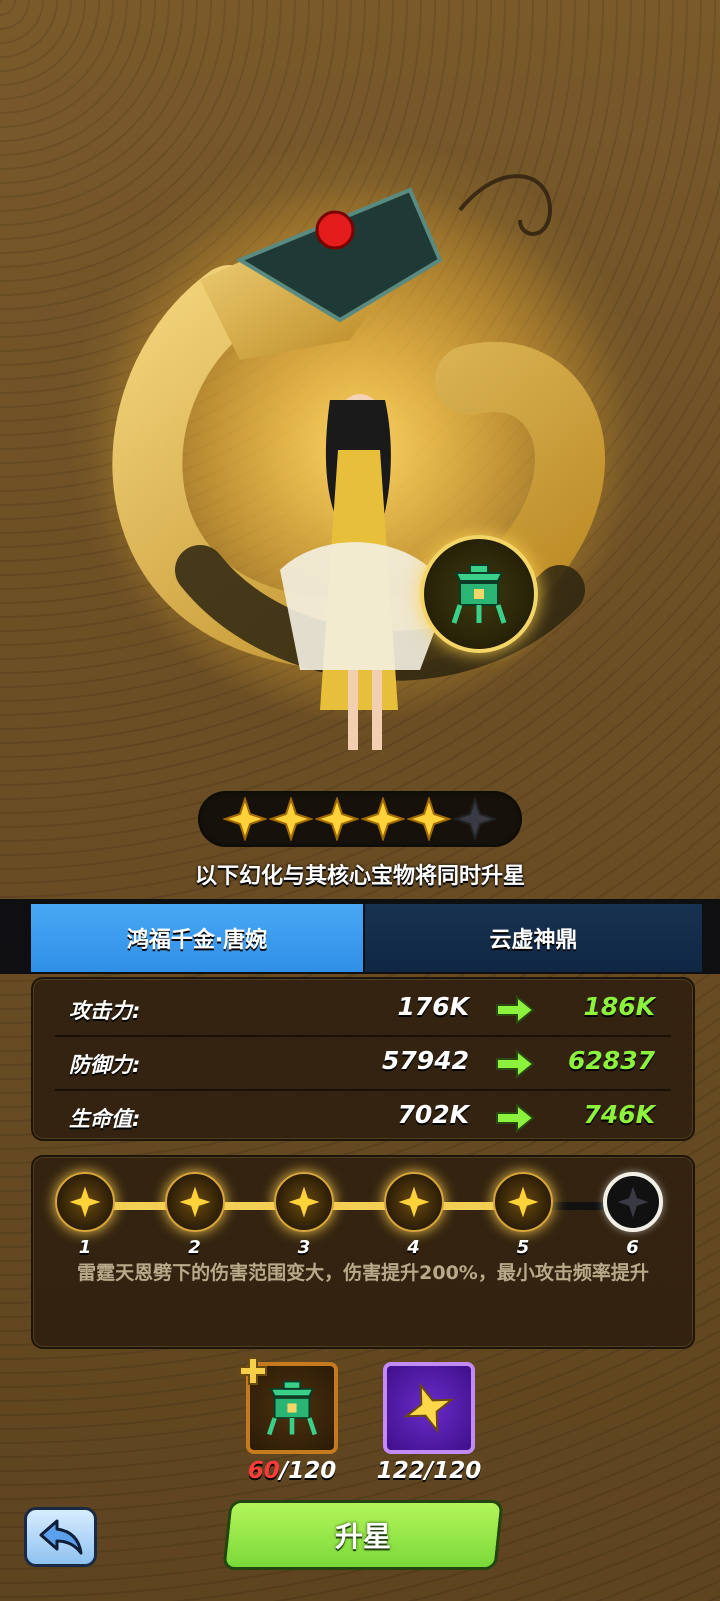 This screenshot has width=720, height=1601. What do you see at coordinates (363, 1064) in the screenshot?
I see `stat-row-defense: 防御力: 57942 62837` at bounding box center [363, 1064].